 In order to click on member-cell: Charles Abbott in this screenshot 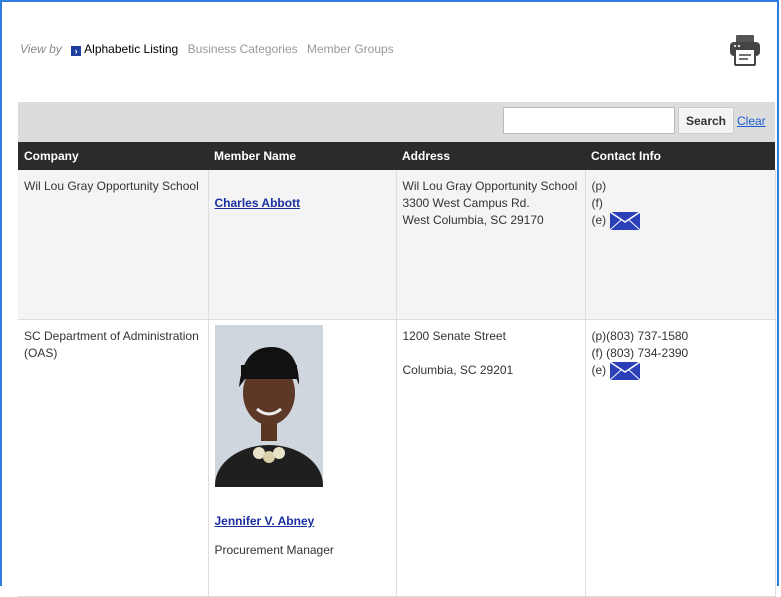, I will do `click(302, 245)`.